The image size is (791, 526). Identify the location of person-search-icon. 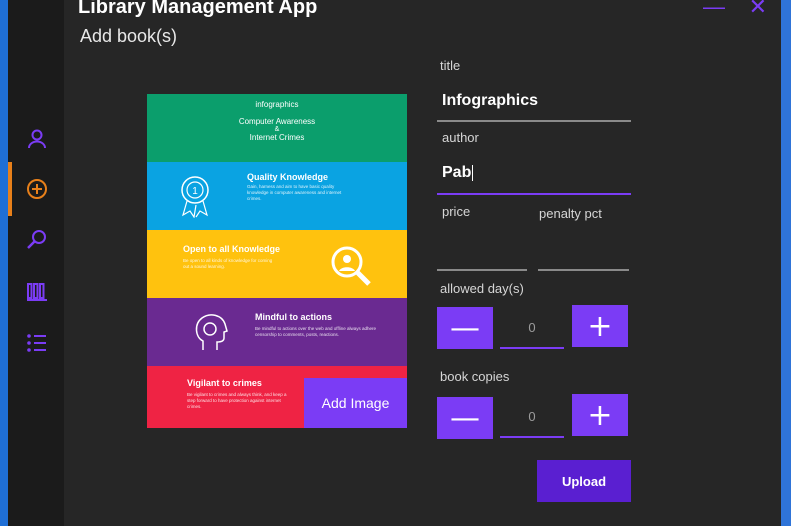
(351, 266).